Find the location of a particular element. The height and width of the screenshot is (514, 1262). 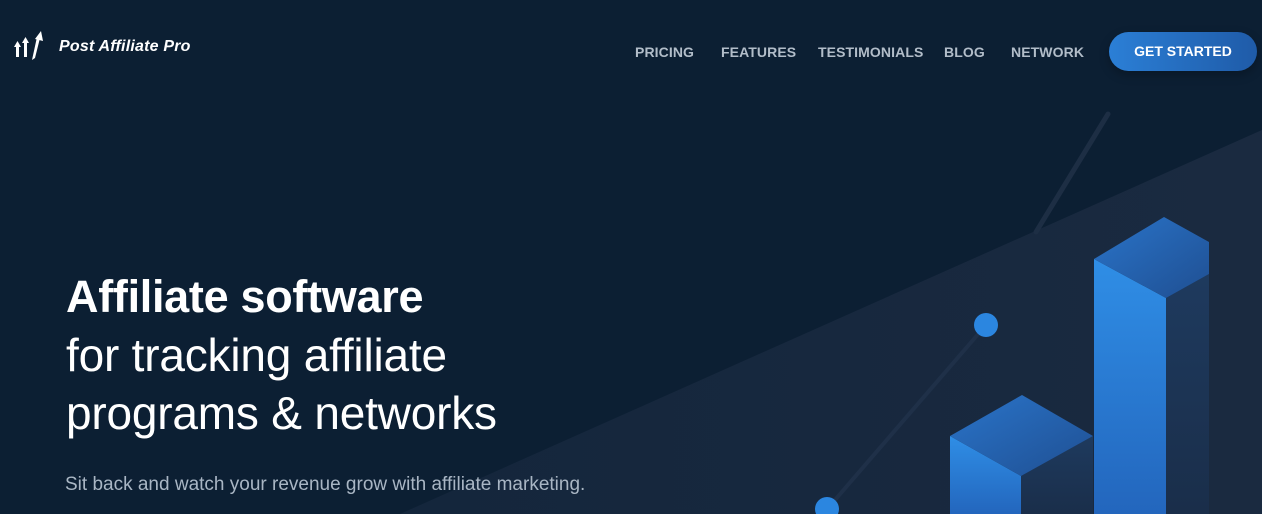

hero-subtitle-line-1: for tracking affiliate is located at coordinates (256, 355).